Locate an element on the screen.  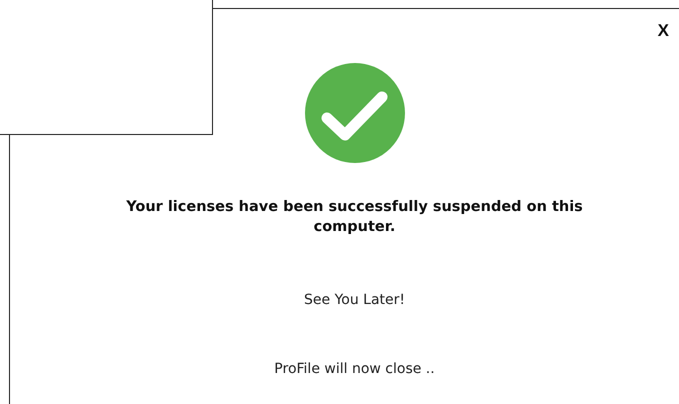
close-button: X is located at coordinates (663, 31).